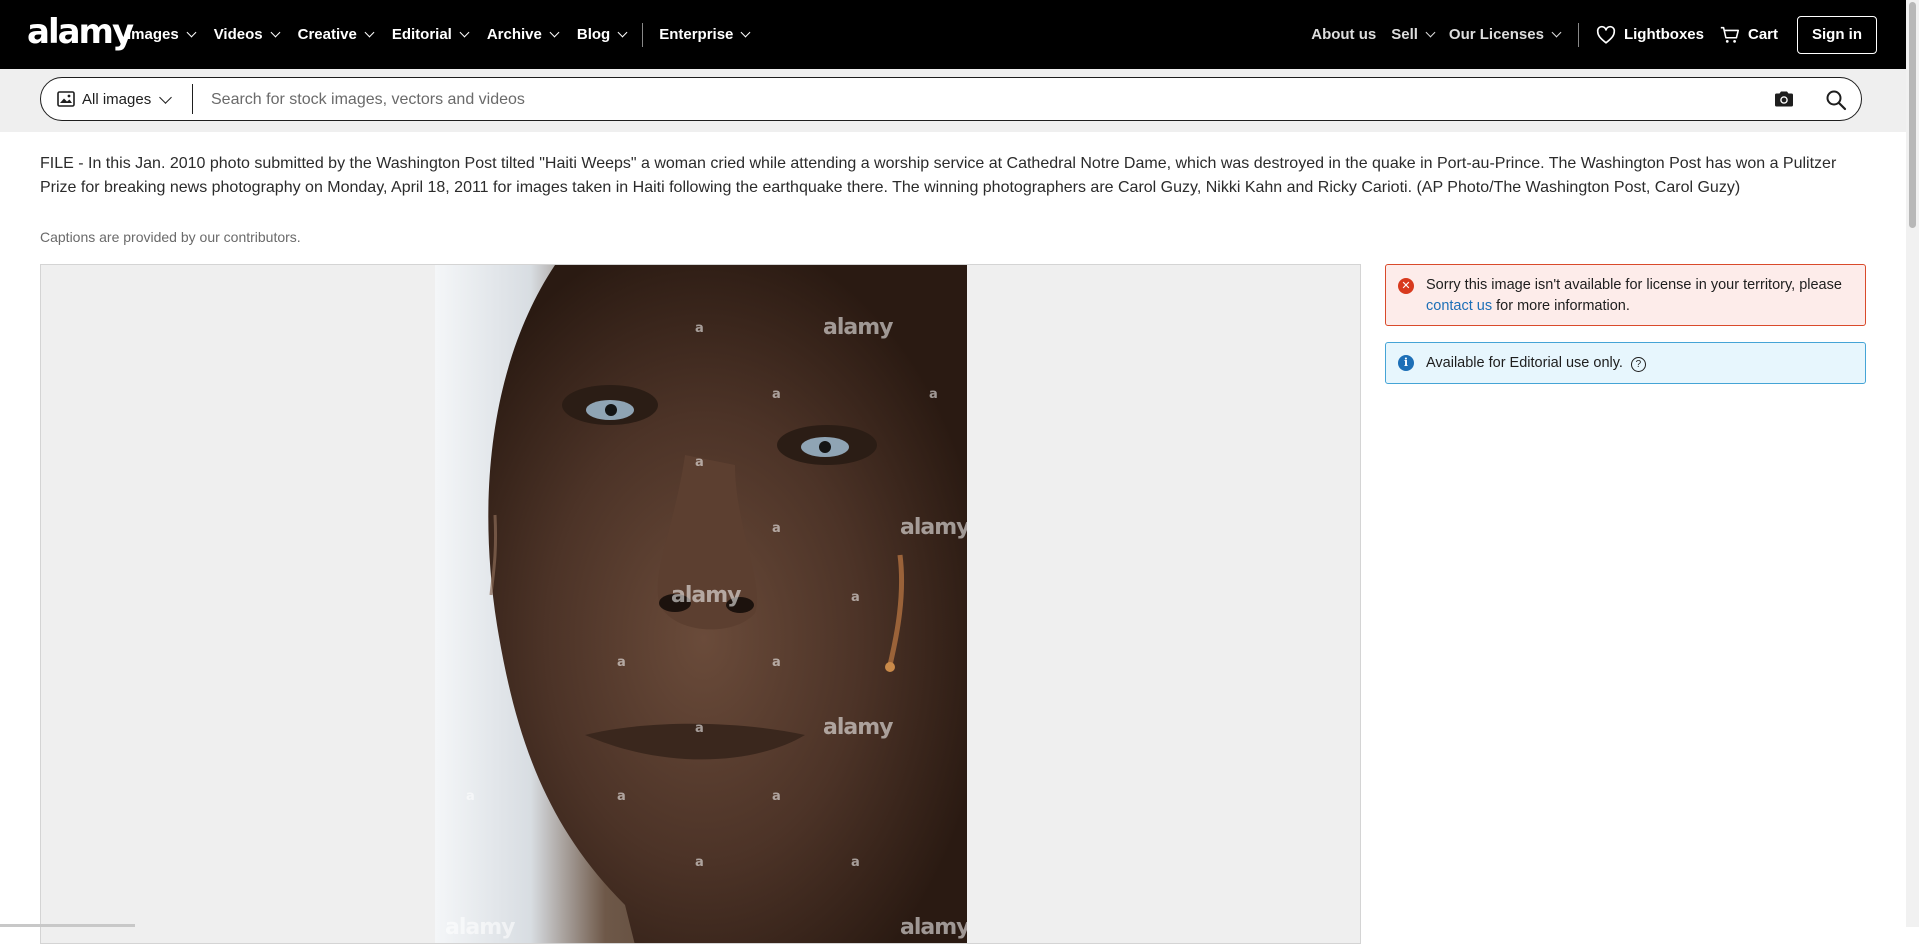 This screenshot has width=1919, height=944. I want to click on nav-lightboxes: Lightboxes, so click(1649, 35).